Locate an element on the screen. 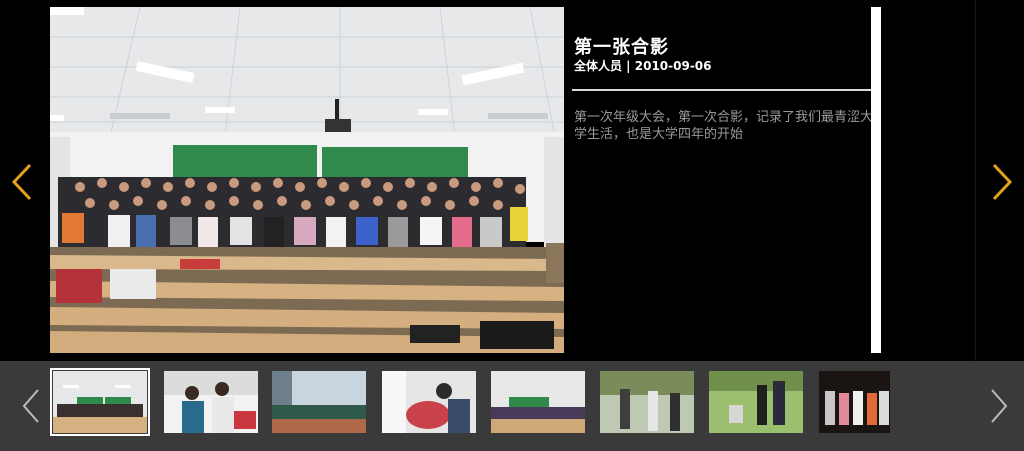  photo-title: 第一张合影 is located at coordinates (621, 47).